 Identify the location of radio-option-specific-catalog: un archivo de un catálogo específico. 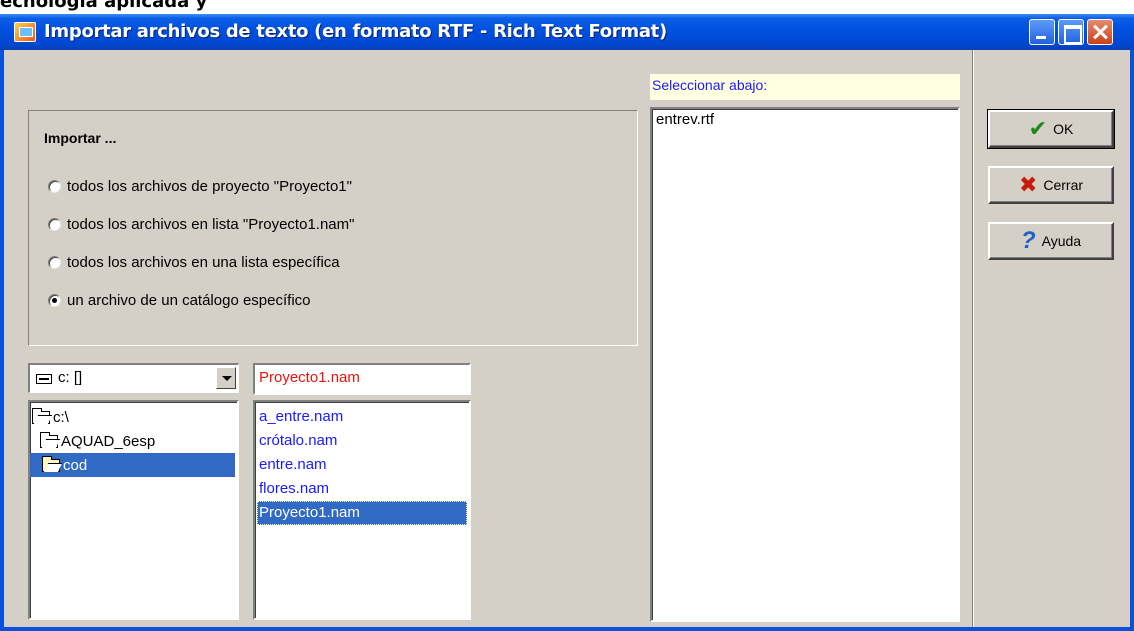
(179, 300).